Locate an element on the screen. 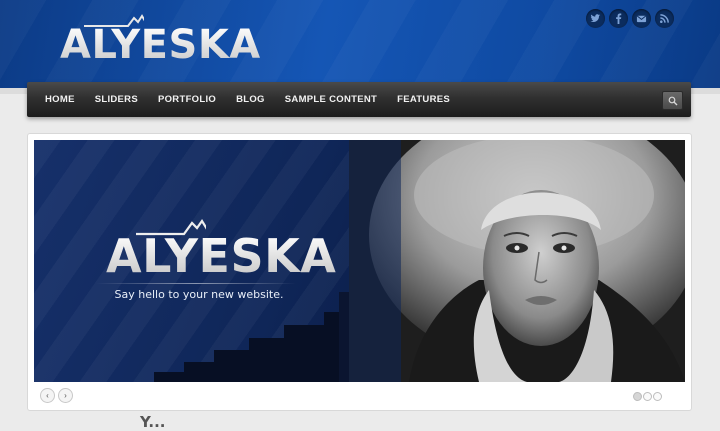  search-icon is located at coordinates (672, 100).